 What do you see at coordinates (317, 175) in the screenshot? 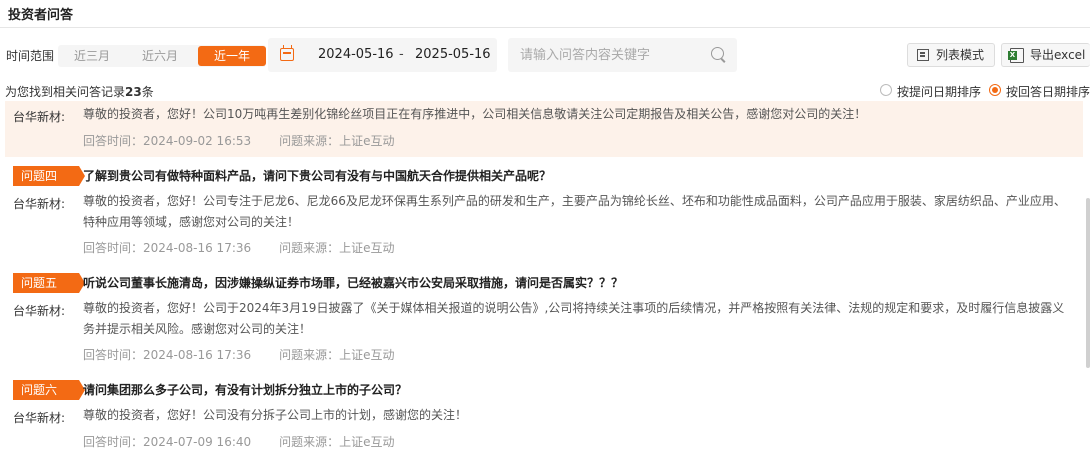
I see `question-text: 了解到贵公司有做特种面料产品，请问下贵公司有没有与中国航天合作提供相关产品呢？` at bounding box center [317, 175].